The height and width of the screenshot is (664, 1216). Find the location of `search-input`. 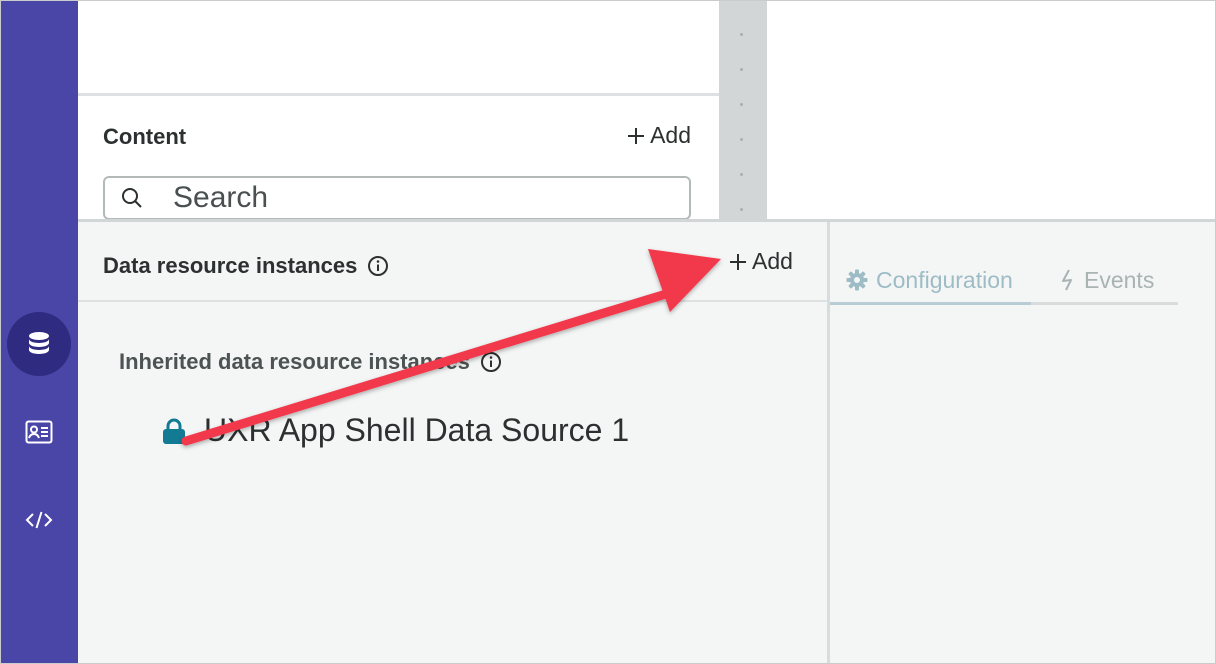

search-input is located at coordinates (373, 198).